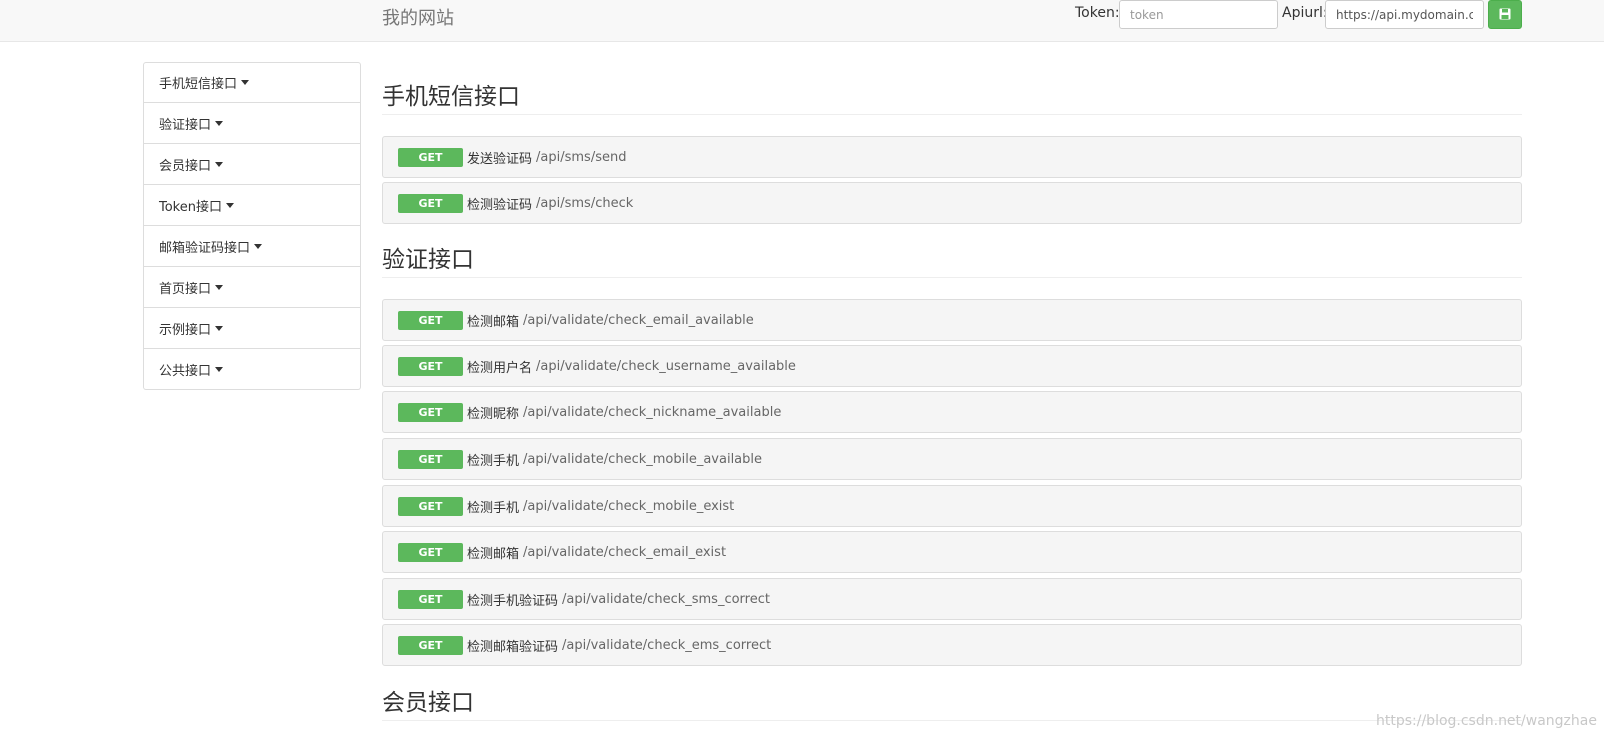 The width and height of the screenshot is (1604, 739). I want to click on site-brand: 我的网站, so click(418, 17).